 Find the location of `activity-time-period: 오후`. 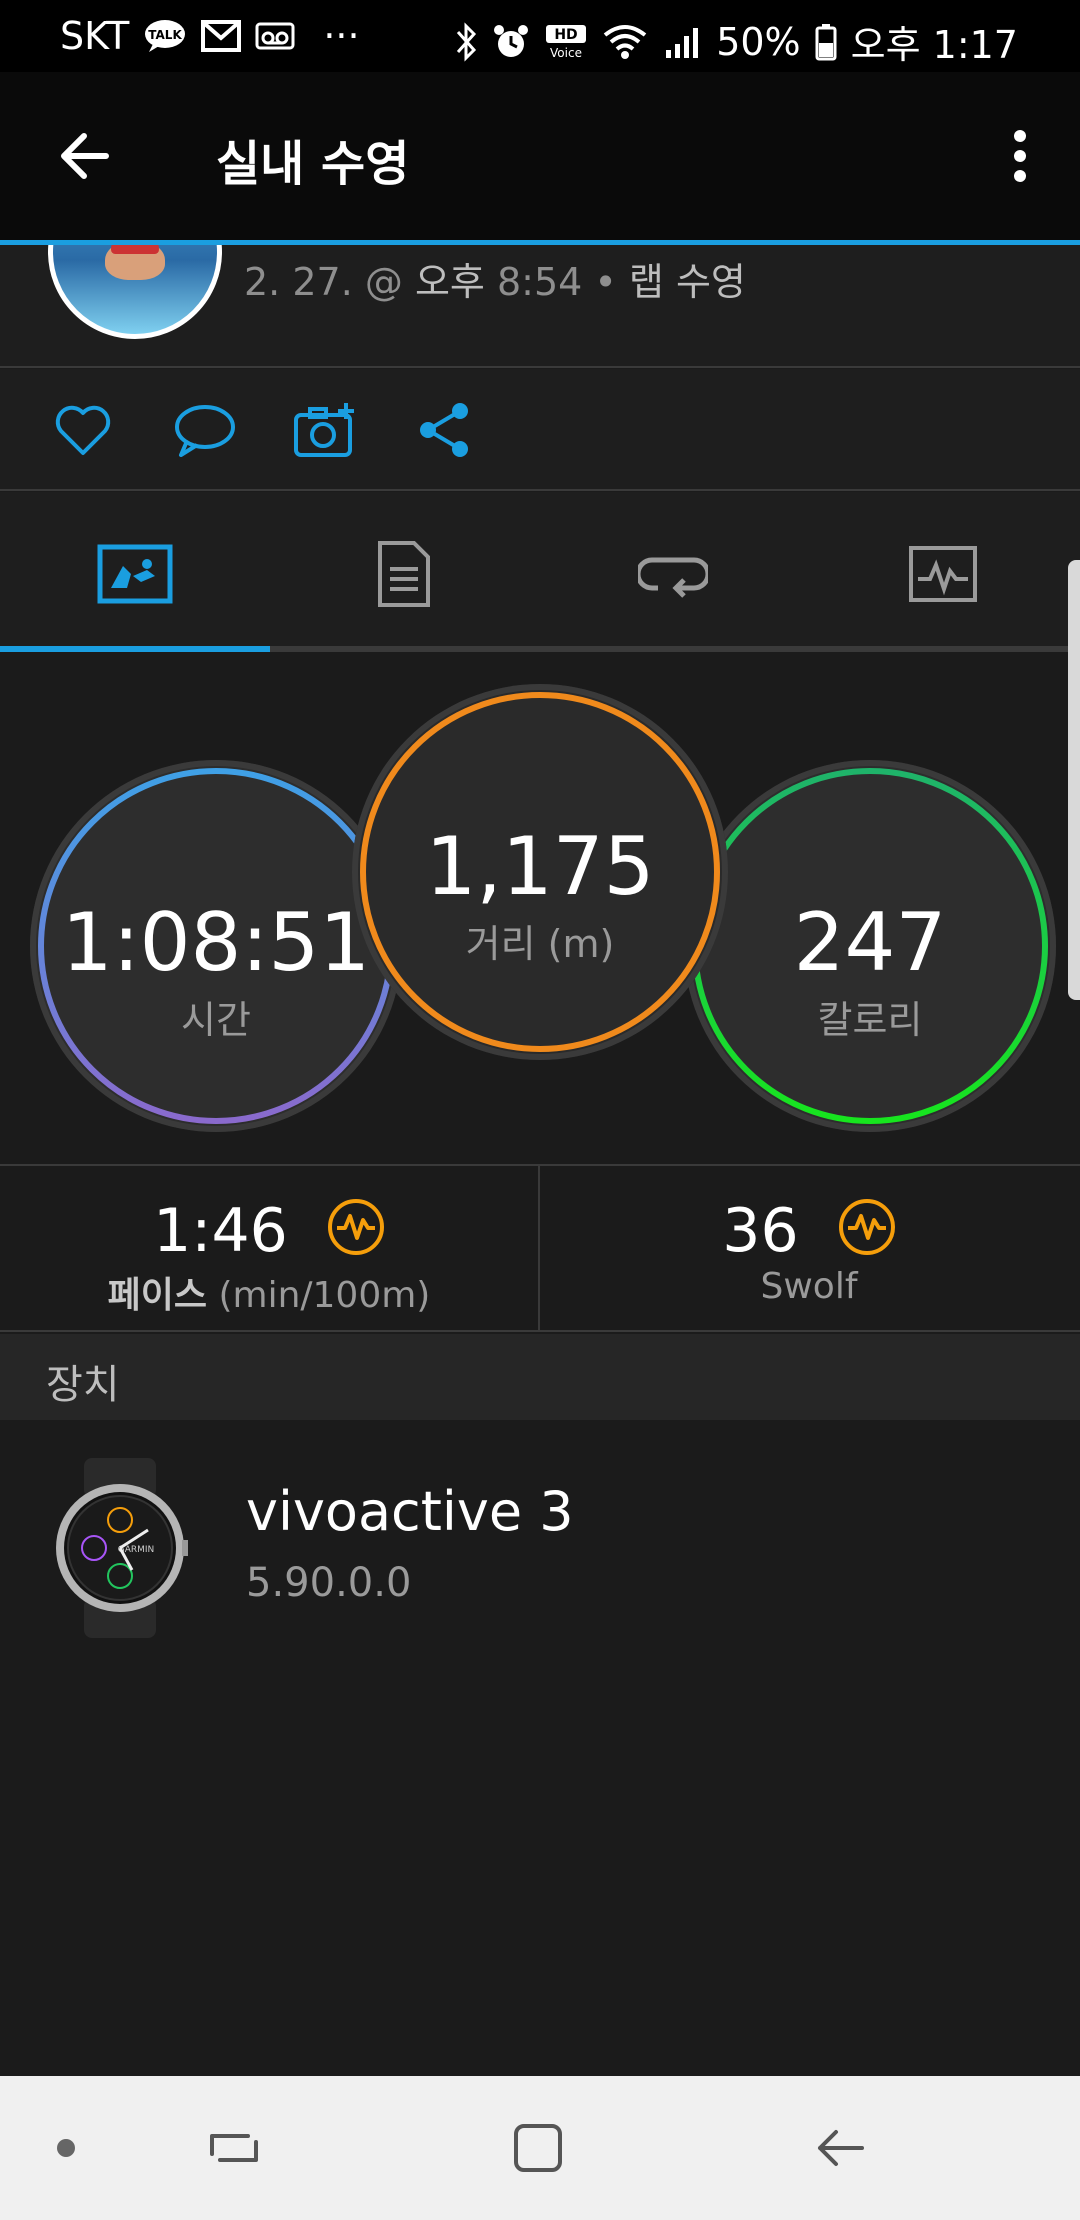

activity-time-period: 오후 is located at coordinates (449, 282).